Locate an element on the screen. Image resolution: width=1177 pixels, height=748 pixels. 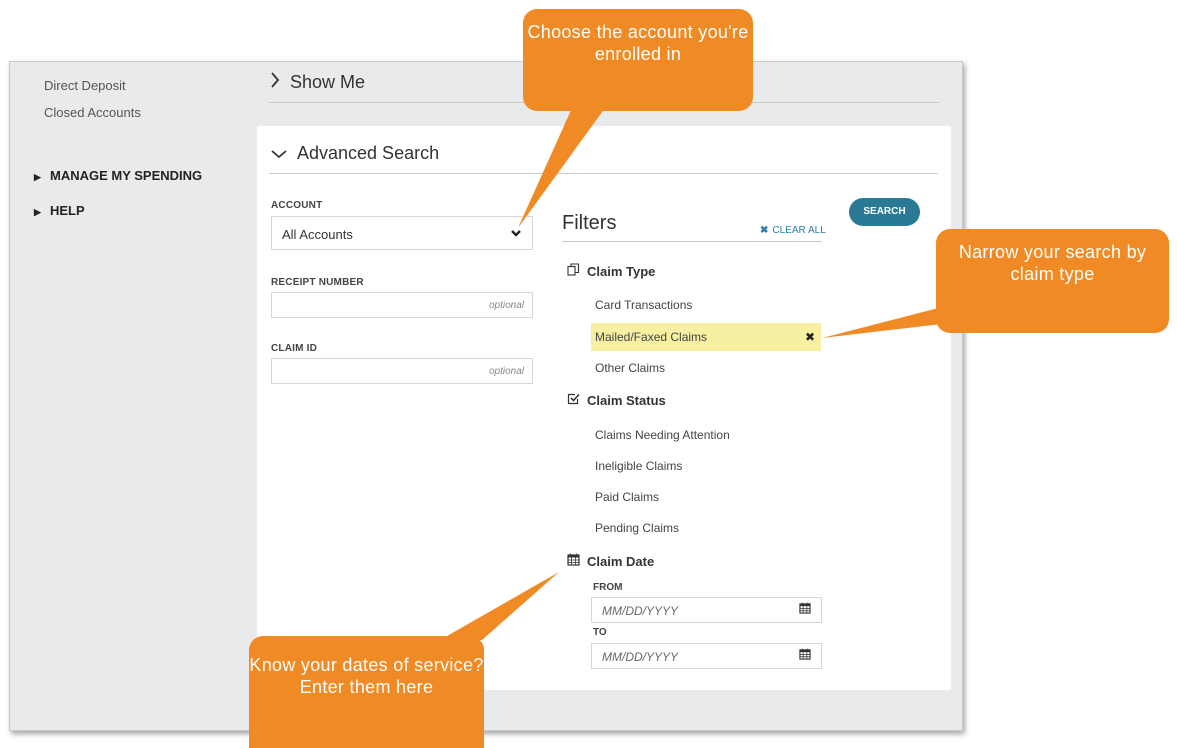
callout-account: Choose the account you're enrolled in is located at coordinates (638, 60).